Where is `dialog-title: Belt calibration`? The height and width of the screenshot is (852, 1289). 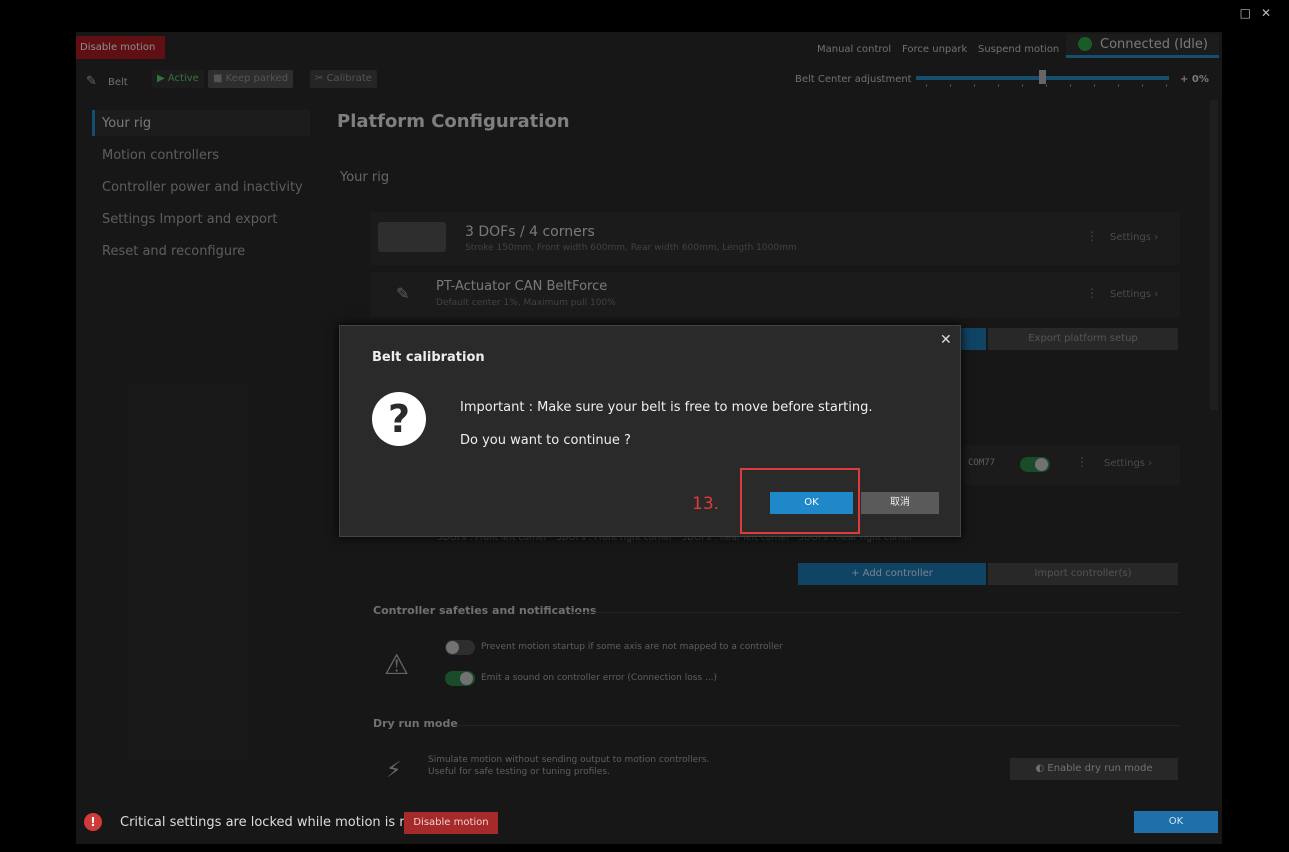 dialog-title: Belt calibration is located at coordinates (428, 357).